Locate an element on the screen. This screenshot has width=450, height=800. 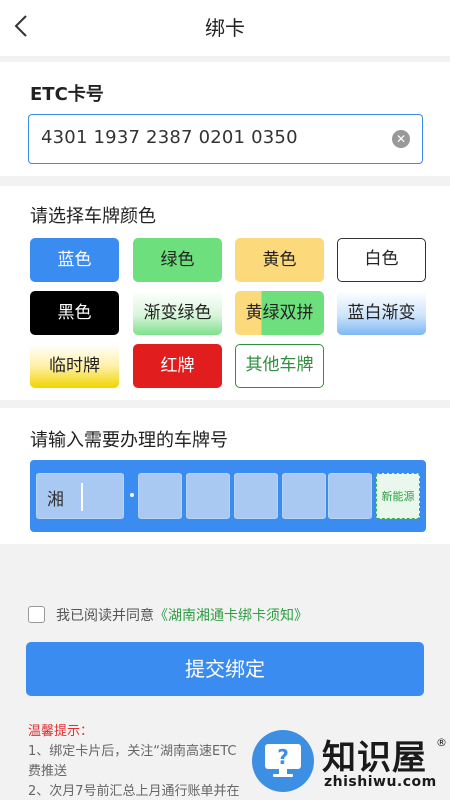
province-char: 湘 is located at coordinates (55, 500).